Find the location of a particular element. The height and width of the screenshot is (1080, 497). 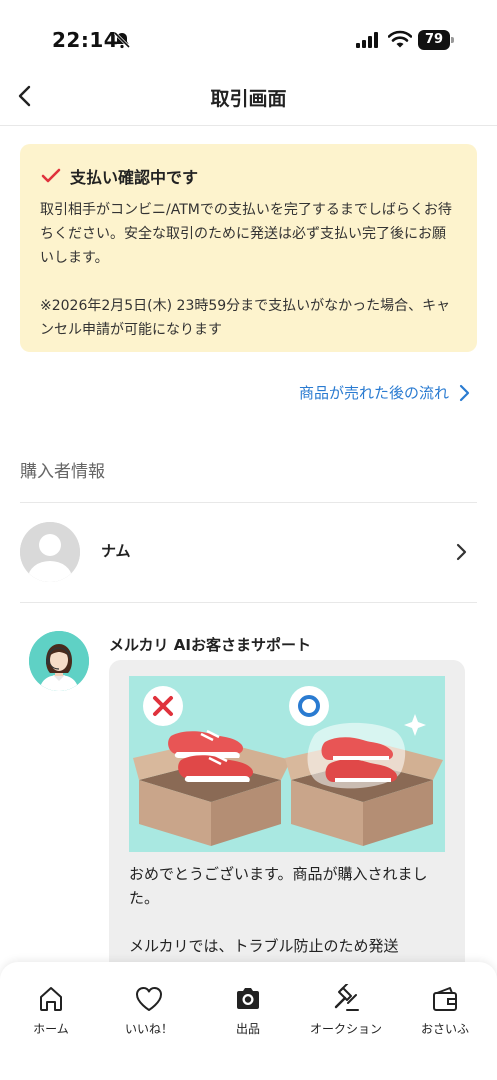

support-agent-avatar is located at coordinates (59, 661).